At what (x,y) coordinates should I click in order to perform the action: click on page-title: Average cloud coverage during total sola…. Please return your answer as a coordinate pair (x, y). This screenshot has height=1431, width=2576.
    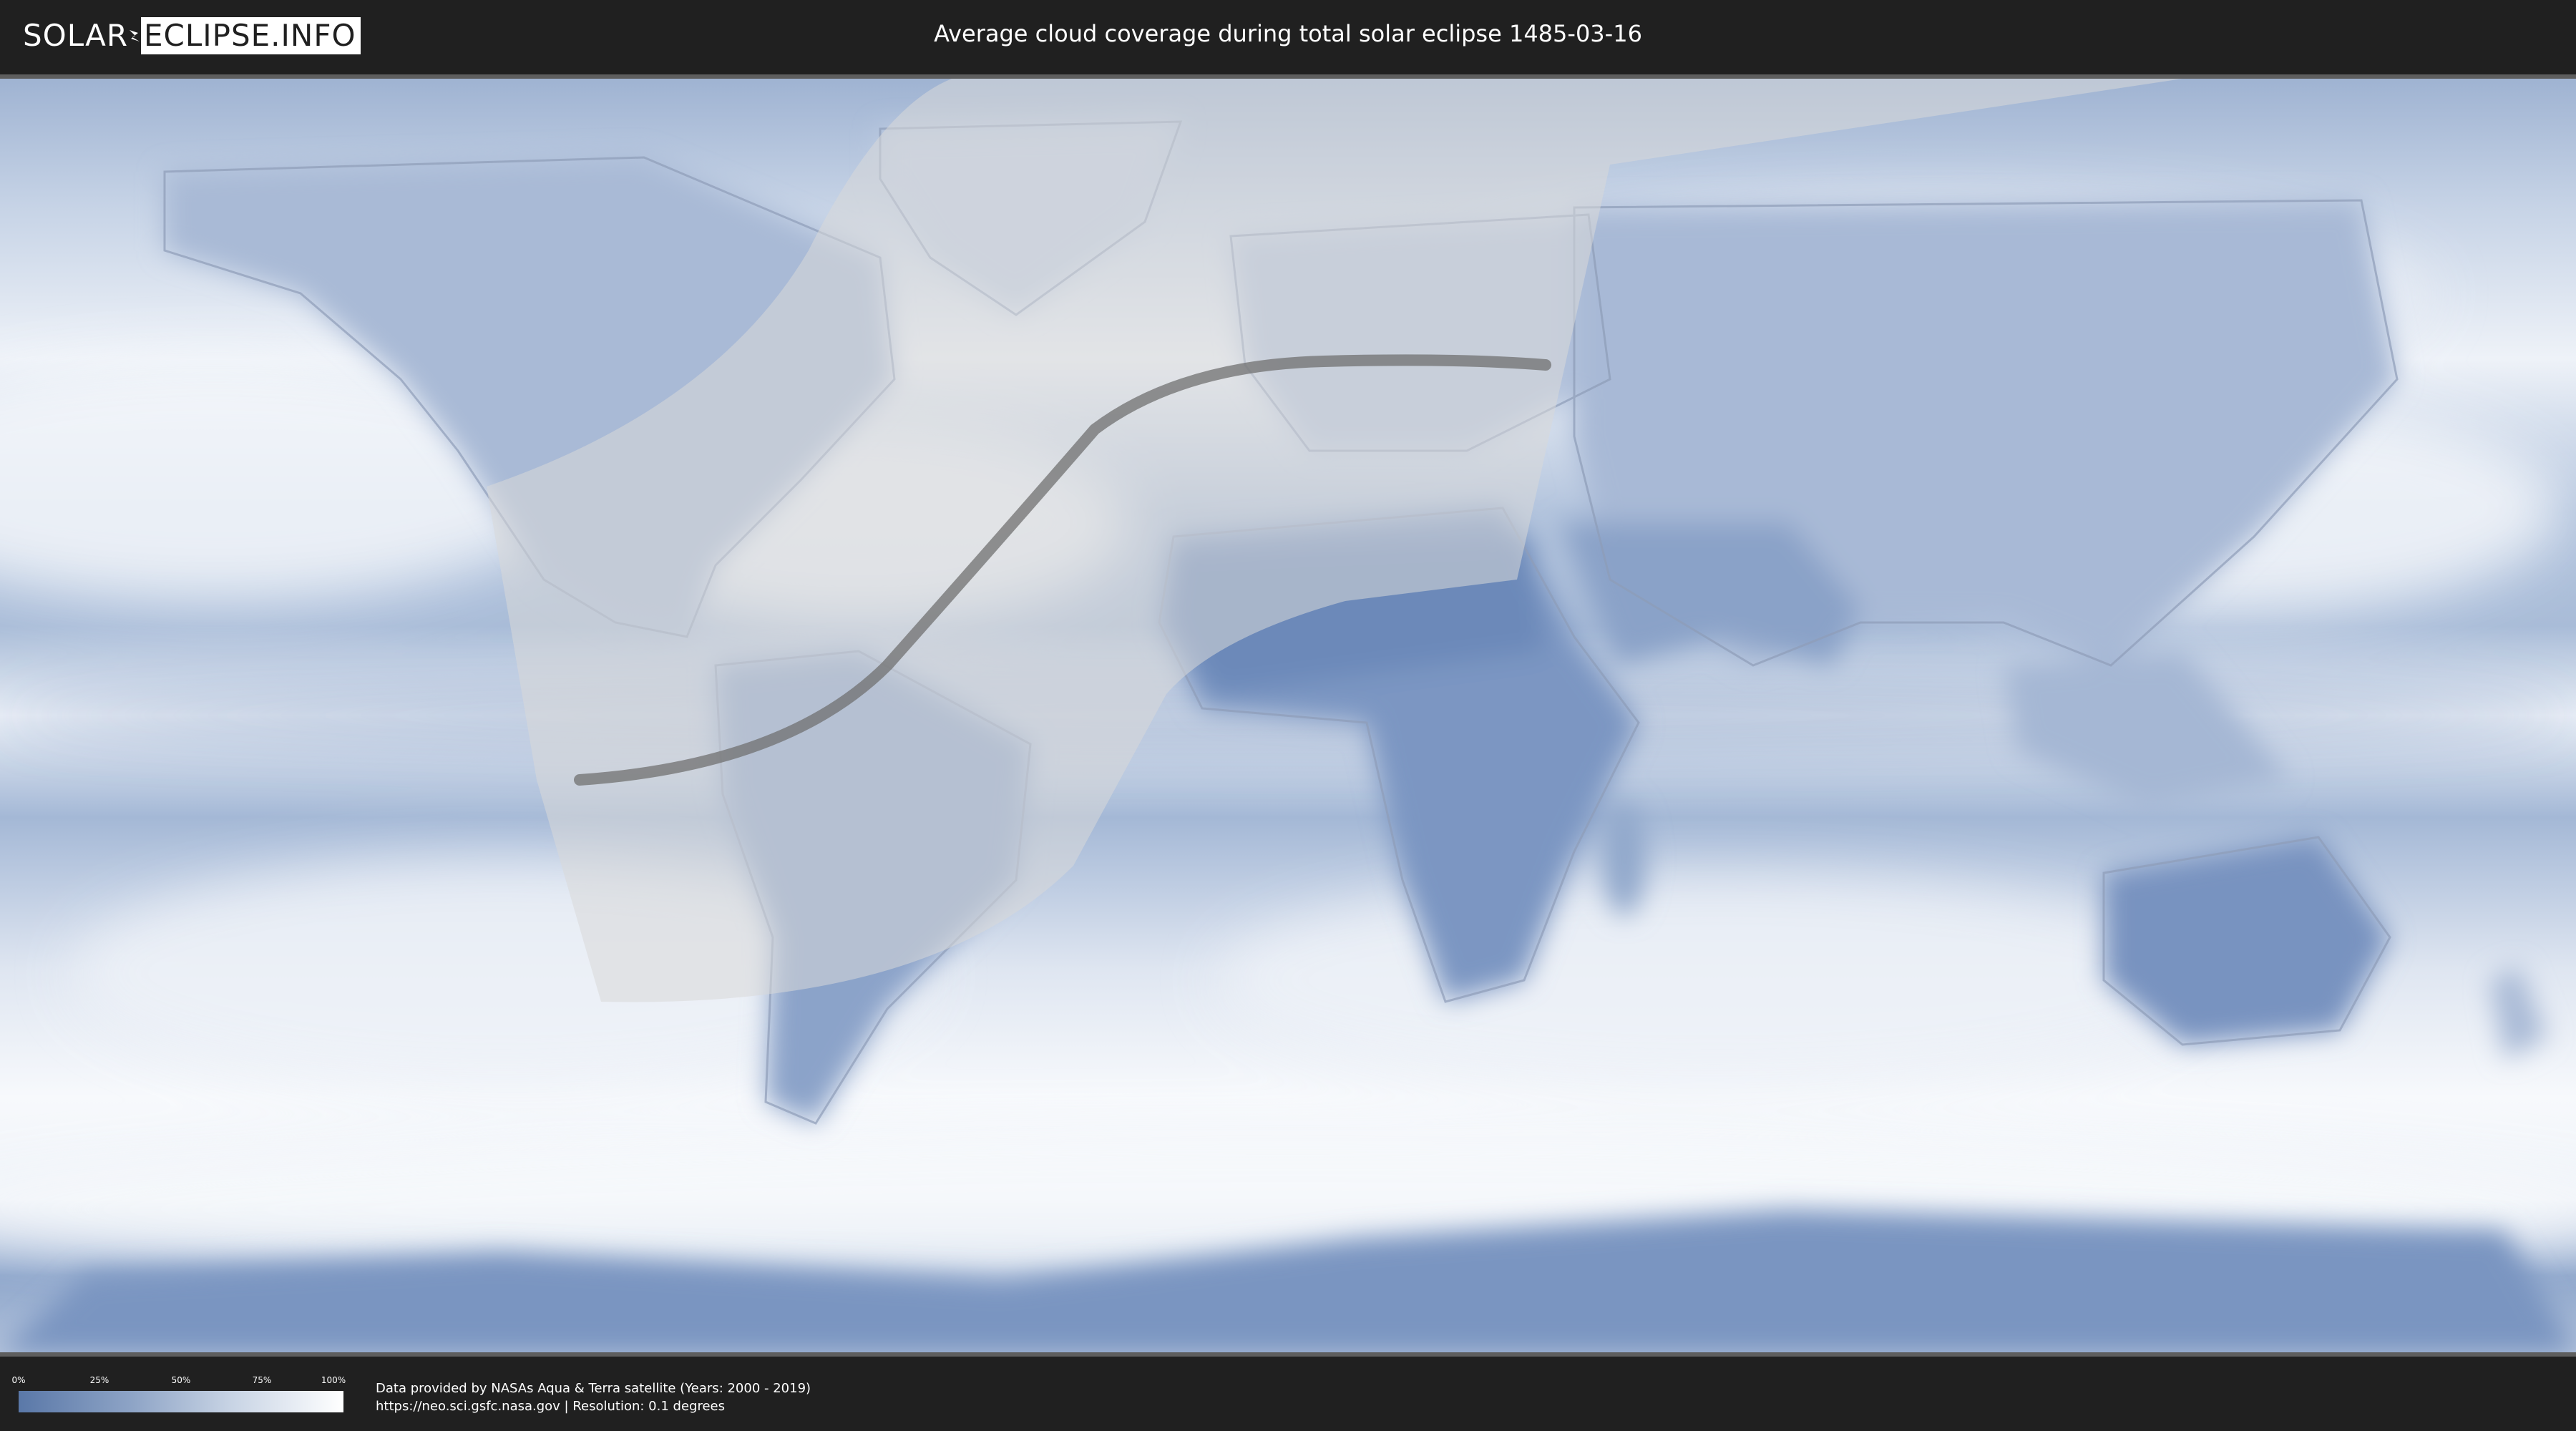
    Looking at the image, I should click on (1288, 33).